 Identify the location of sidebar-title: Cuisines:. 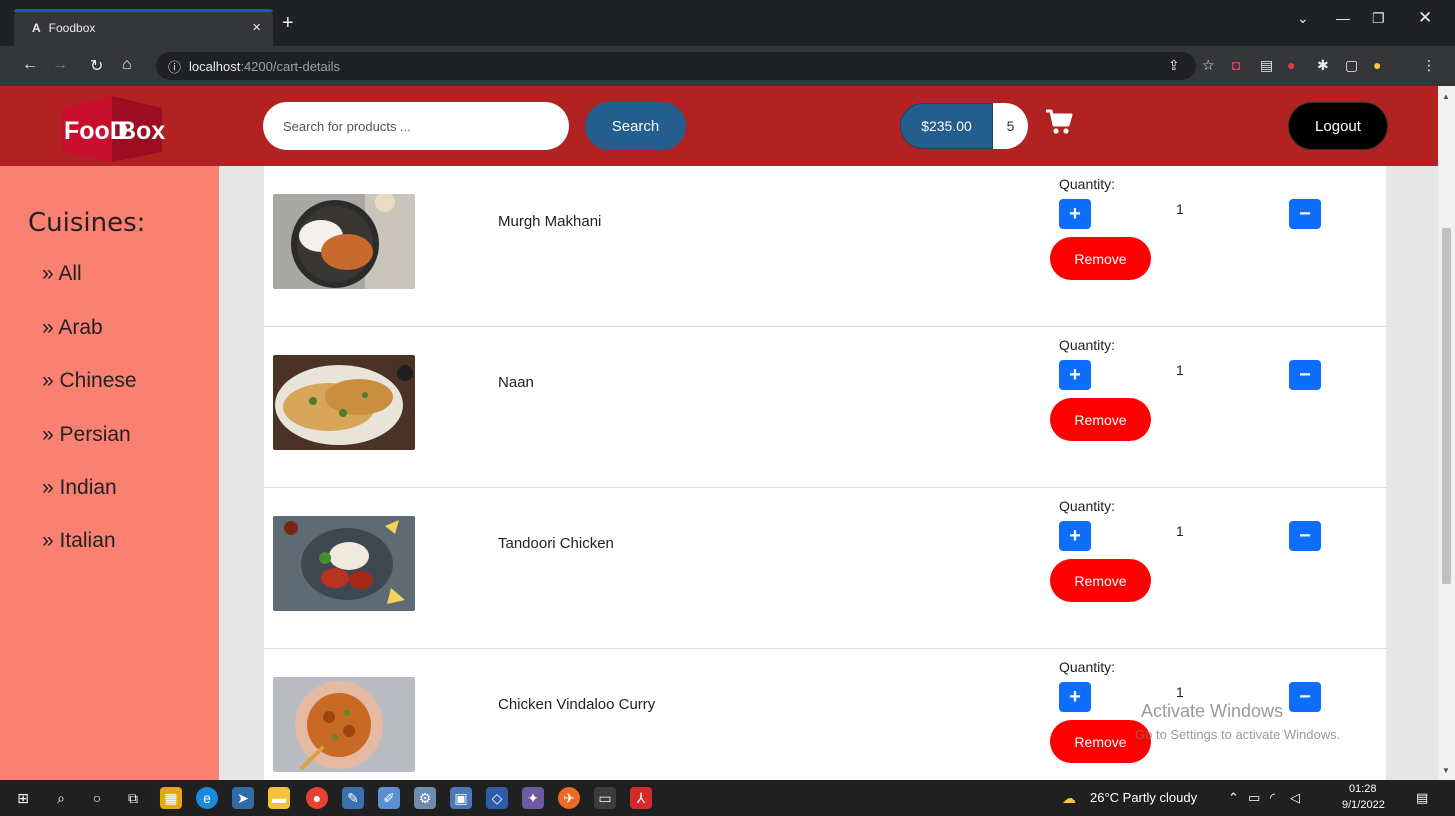
(87, 223).